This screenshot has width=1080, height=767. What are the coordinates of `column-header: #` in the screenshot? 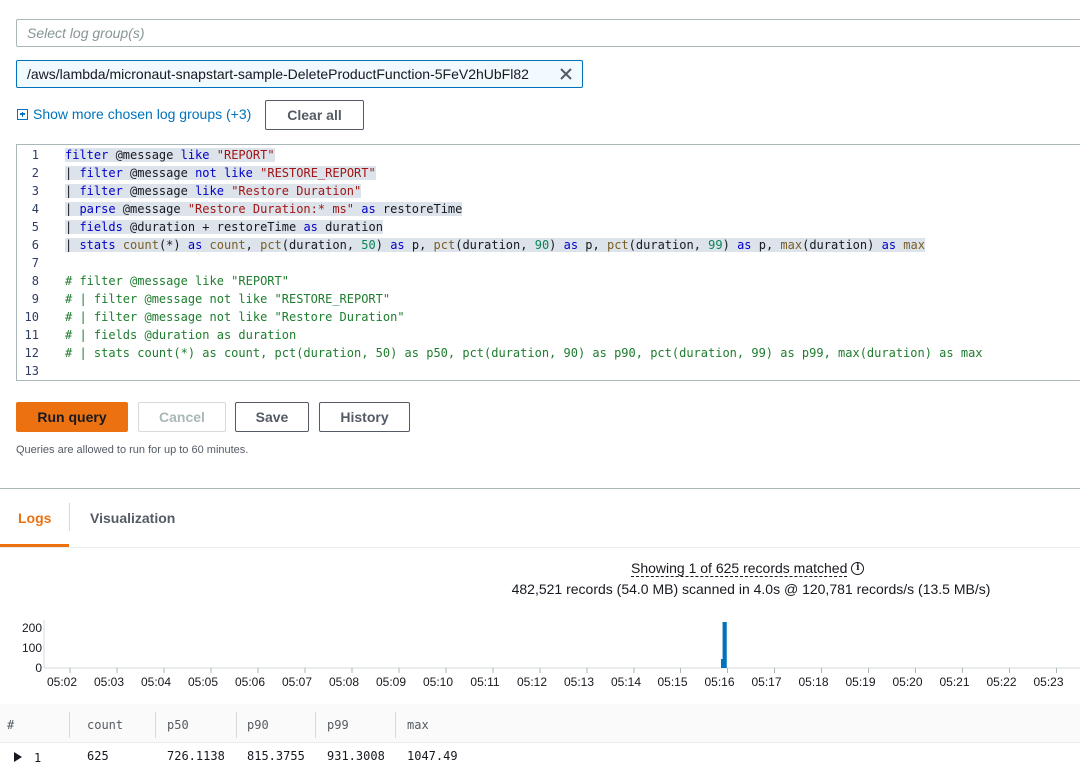 It's located at (10, 725).